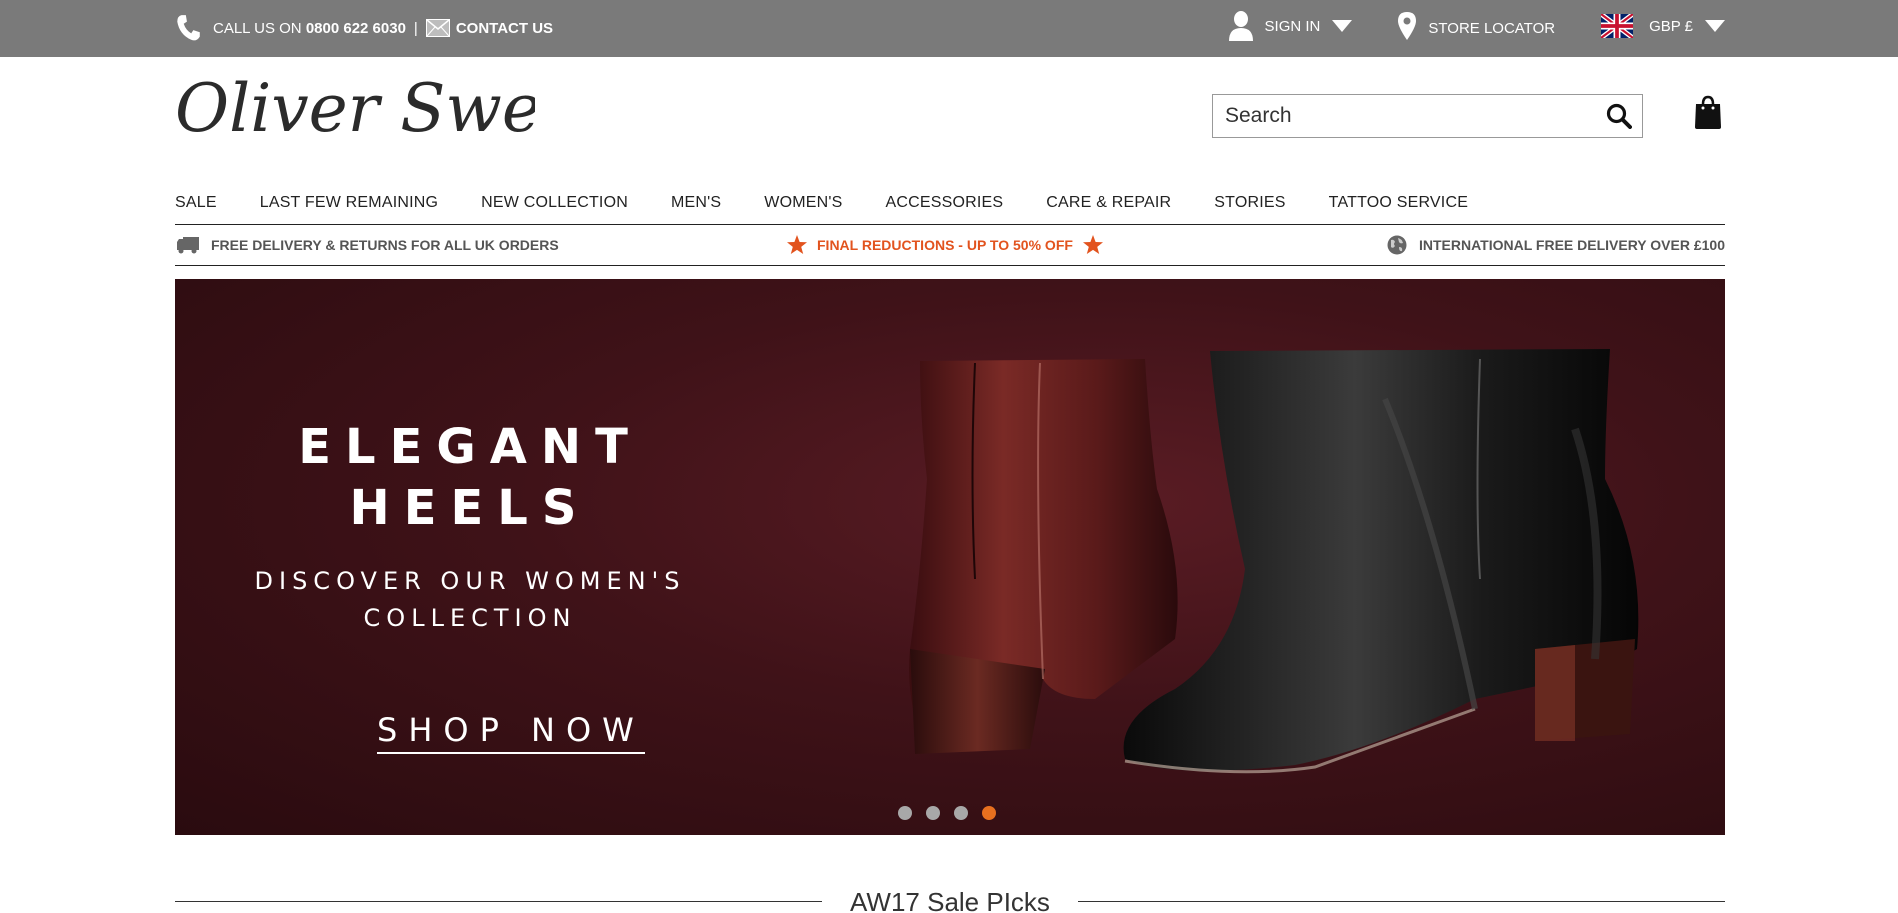 This screenshot has width=1898, height=913. Describe the element at coordinates (1407, 26) in the screenshot. I see `map-pin-icon` at that location.